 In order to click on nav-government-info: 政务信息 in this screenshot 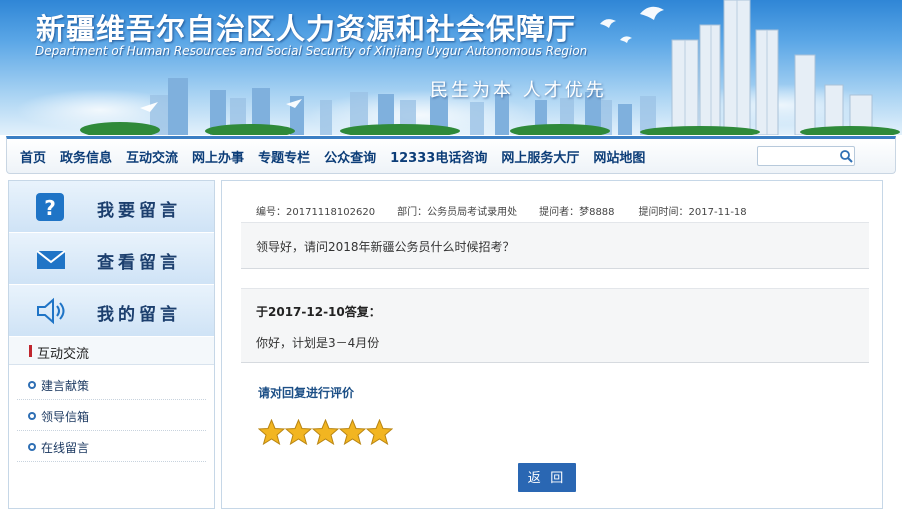, I will do `click(86, 156)`.